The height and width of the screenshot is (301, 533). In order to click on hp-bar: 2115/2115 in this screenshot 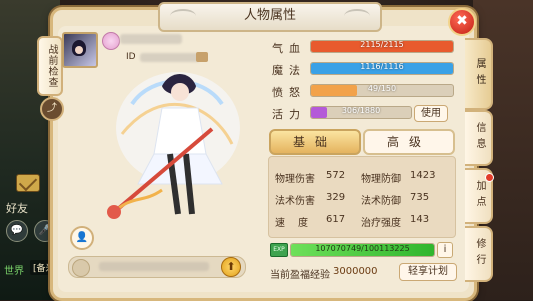, I will do `click(382, 46)`.